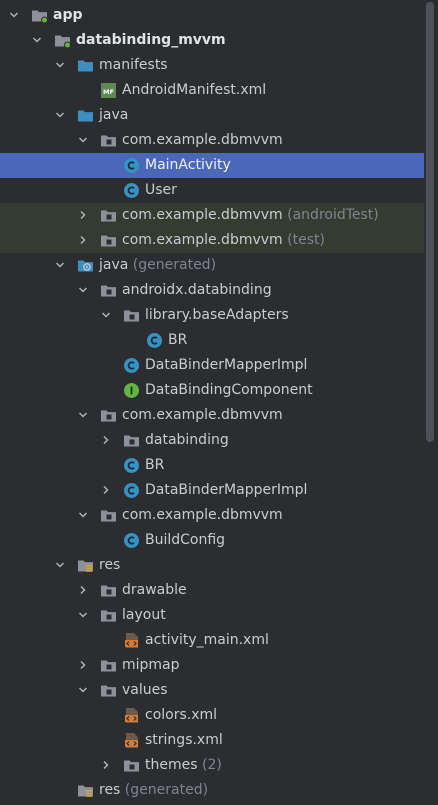  I want to click on tree-node-label: AndroidManifest.xml, so click(194, 90).